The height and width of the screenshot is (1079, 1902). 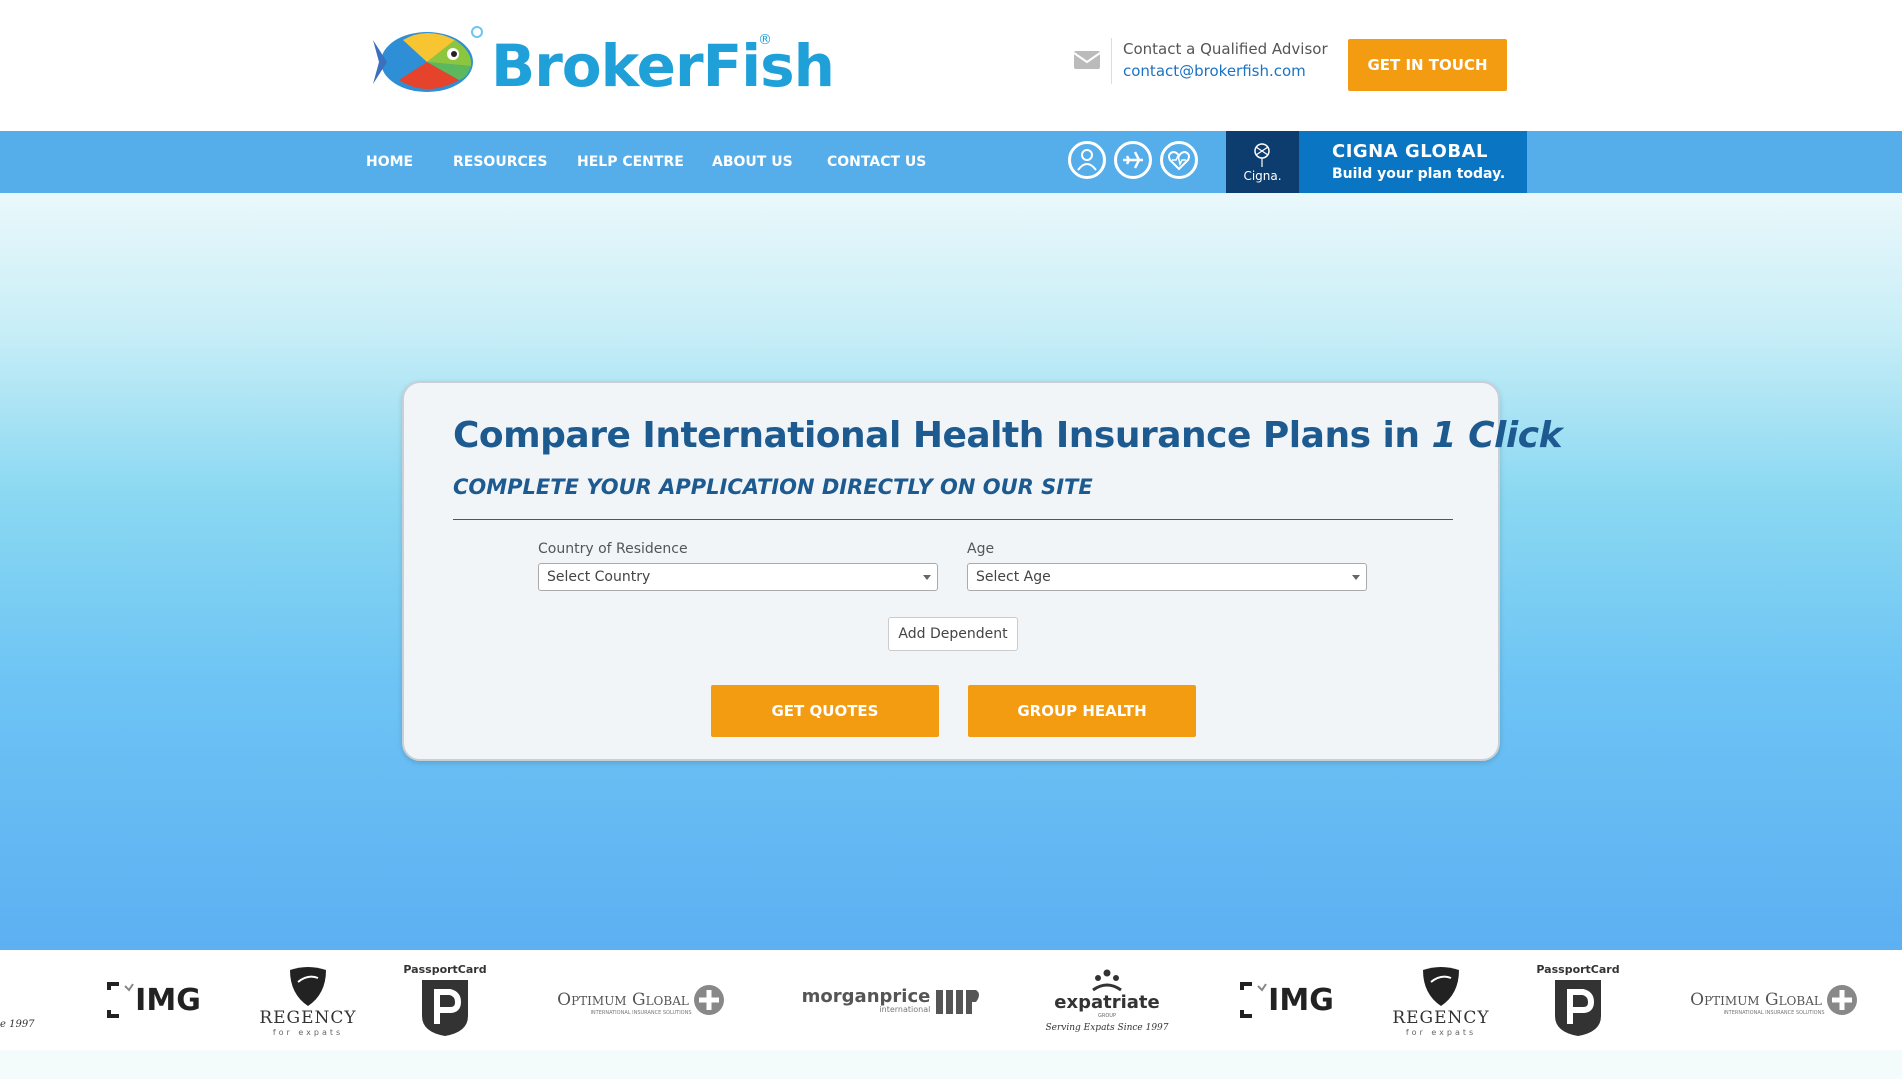 I want to click on group-health-button: GROUP HEALTH, so click(x=1082, y=711).